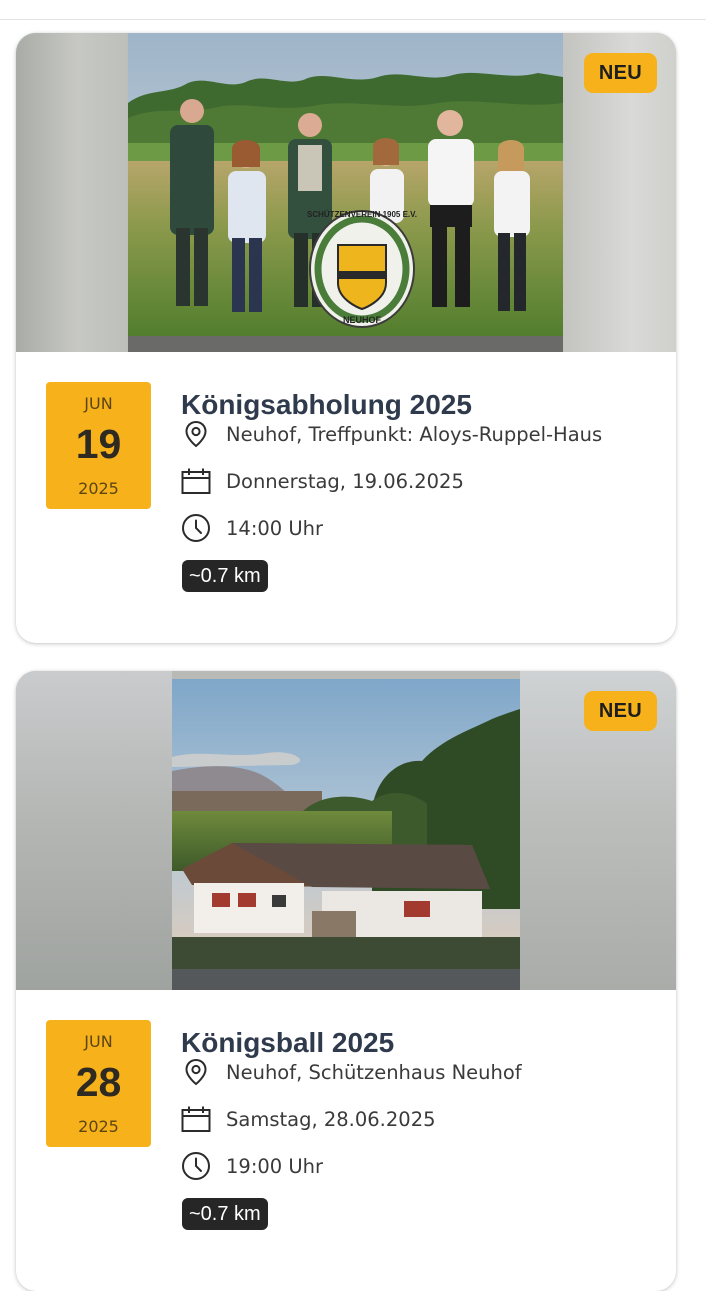 The height and width of the screenshot is (1291, 706). What do you see at coordinates (414, 434) in the screenshot?
I see `location-text: Neuhof, Treffpunkt: Aloys-Ruppel-Haus` at bounding box center [414, 434].